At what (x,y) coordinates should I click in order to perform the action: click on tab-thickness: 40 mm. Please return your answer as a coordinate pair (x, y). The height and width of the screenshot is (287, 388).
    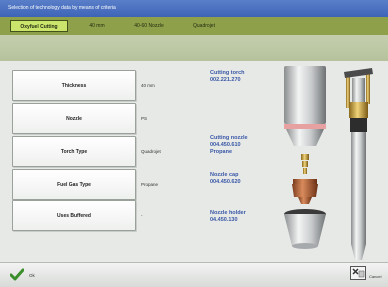
    Looking at the image, I should click on (97, 26).